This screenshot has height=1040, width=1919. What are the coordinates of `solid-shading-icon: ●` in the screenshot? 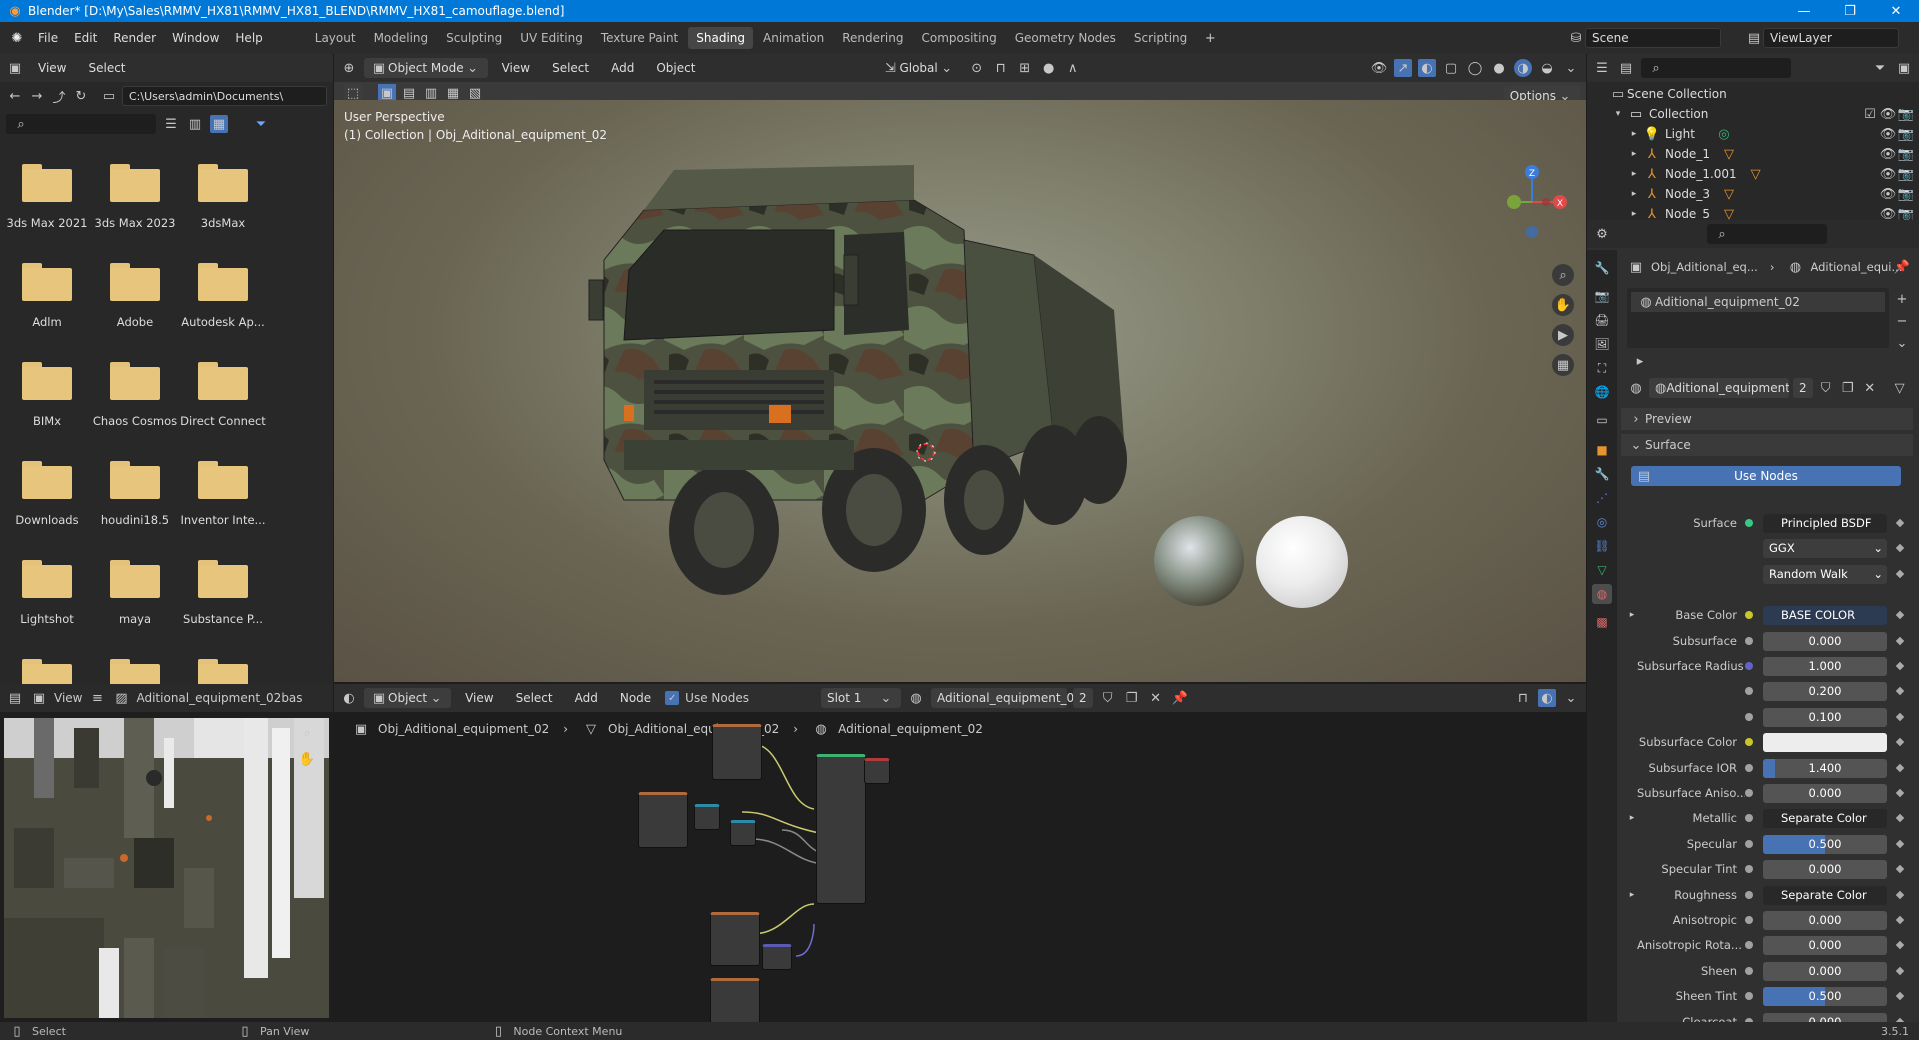 It's located at (1499, 68).